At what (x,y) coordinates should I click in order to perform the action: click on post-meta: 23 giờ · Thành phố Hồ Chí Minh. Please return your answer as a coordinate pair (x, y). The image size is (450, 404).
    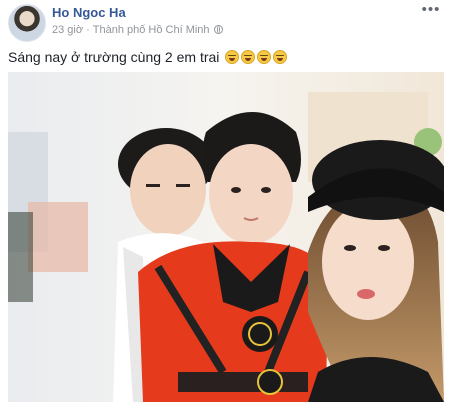
    Looking at the image, I should click on (137, 30).